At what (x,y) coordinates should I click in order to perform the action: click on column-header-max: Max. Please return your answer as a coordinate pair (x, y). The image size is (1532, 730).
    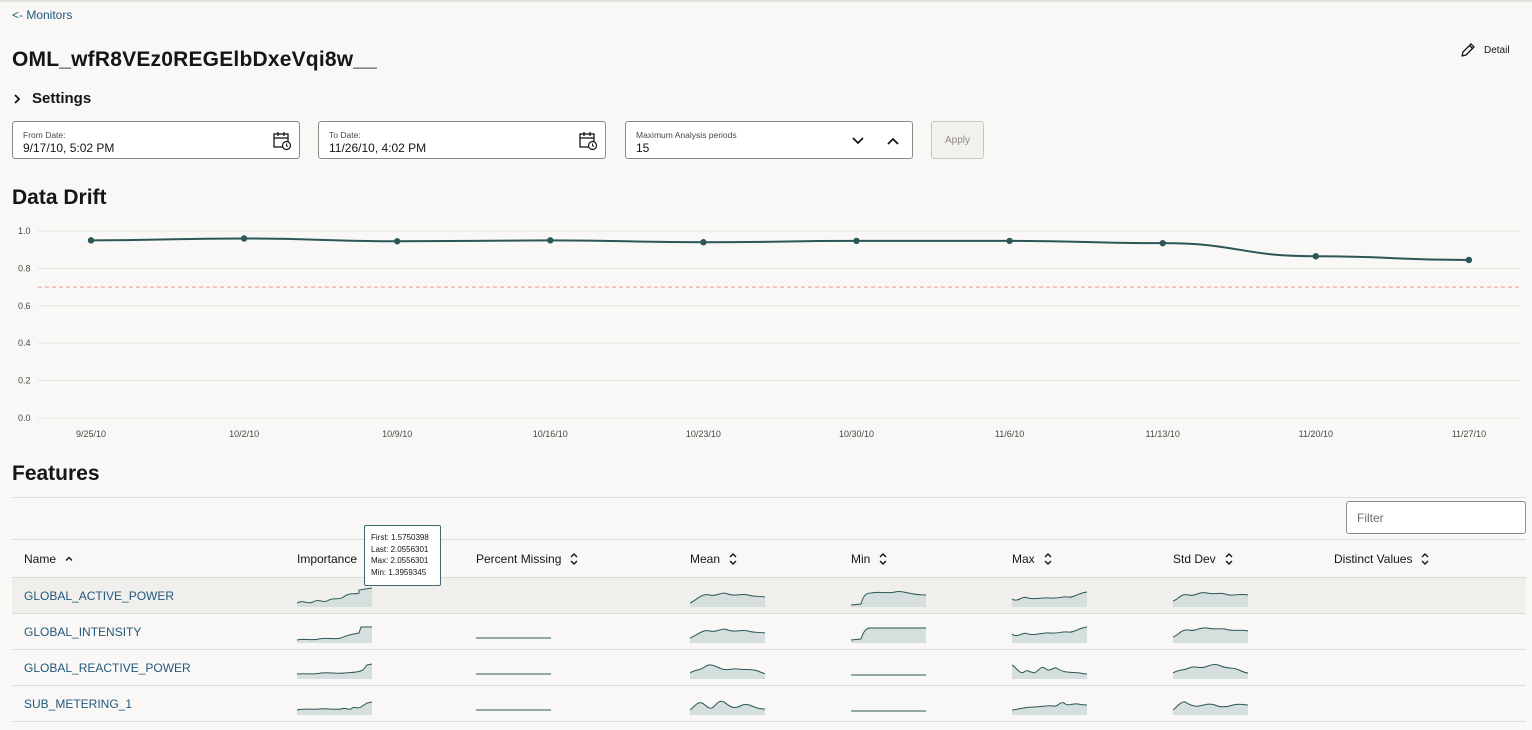
    Looking at the image, I should click on (1032, 559).